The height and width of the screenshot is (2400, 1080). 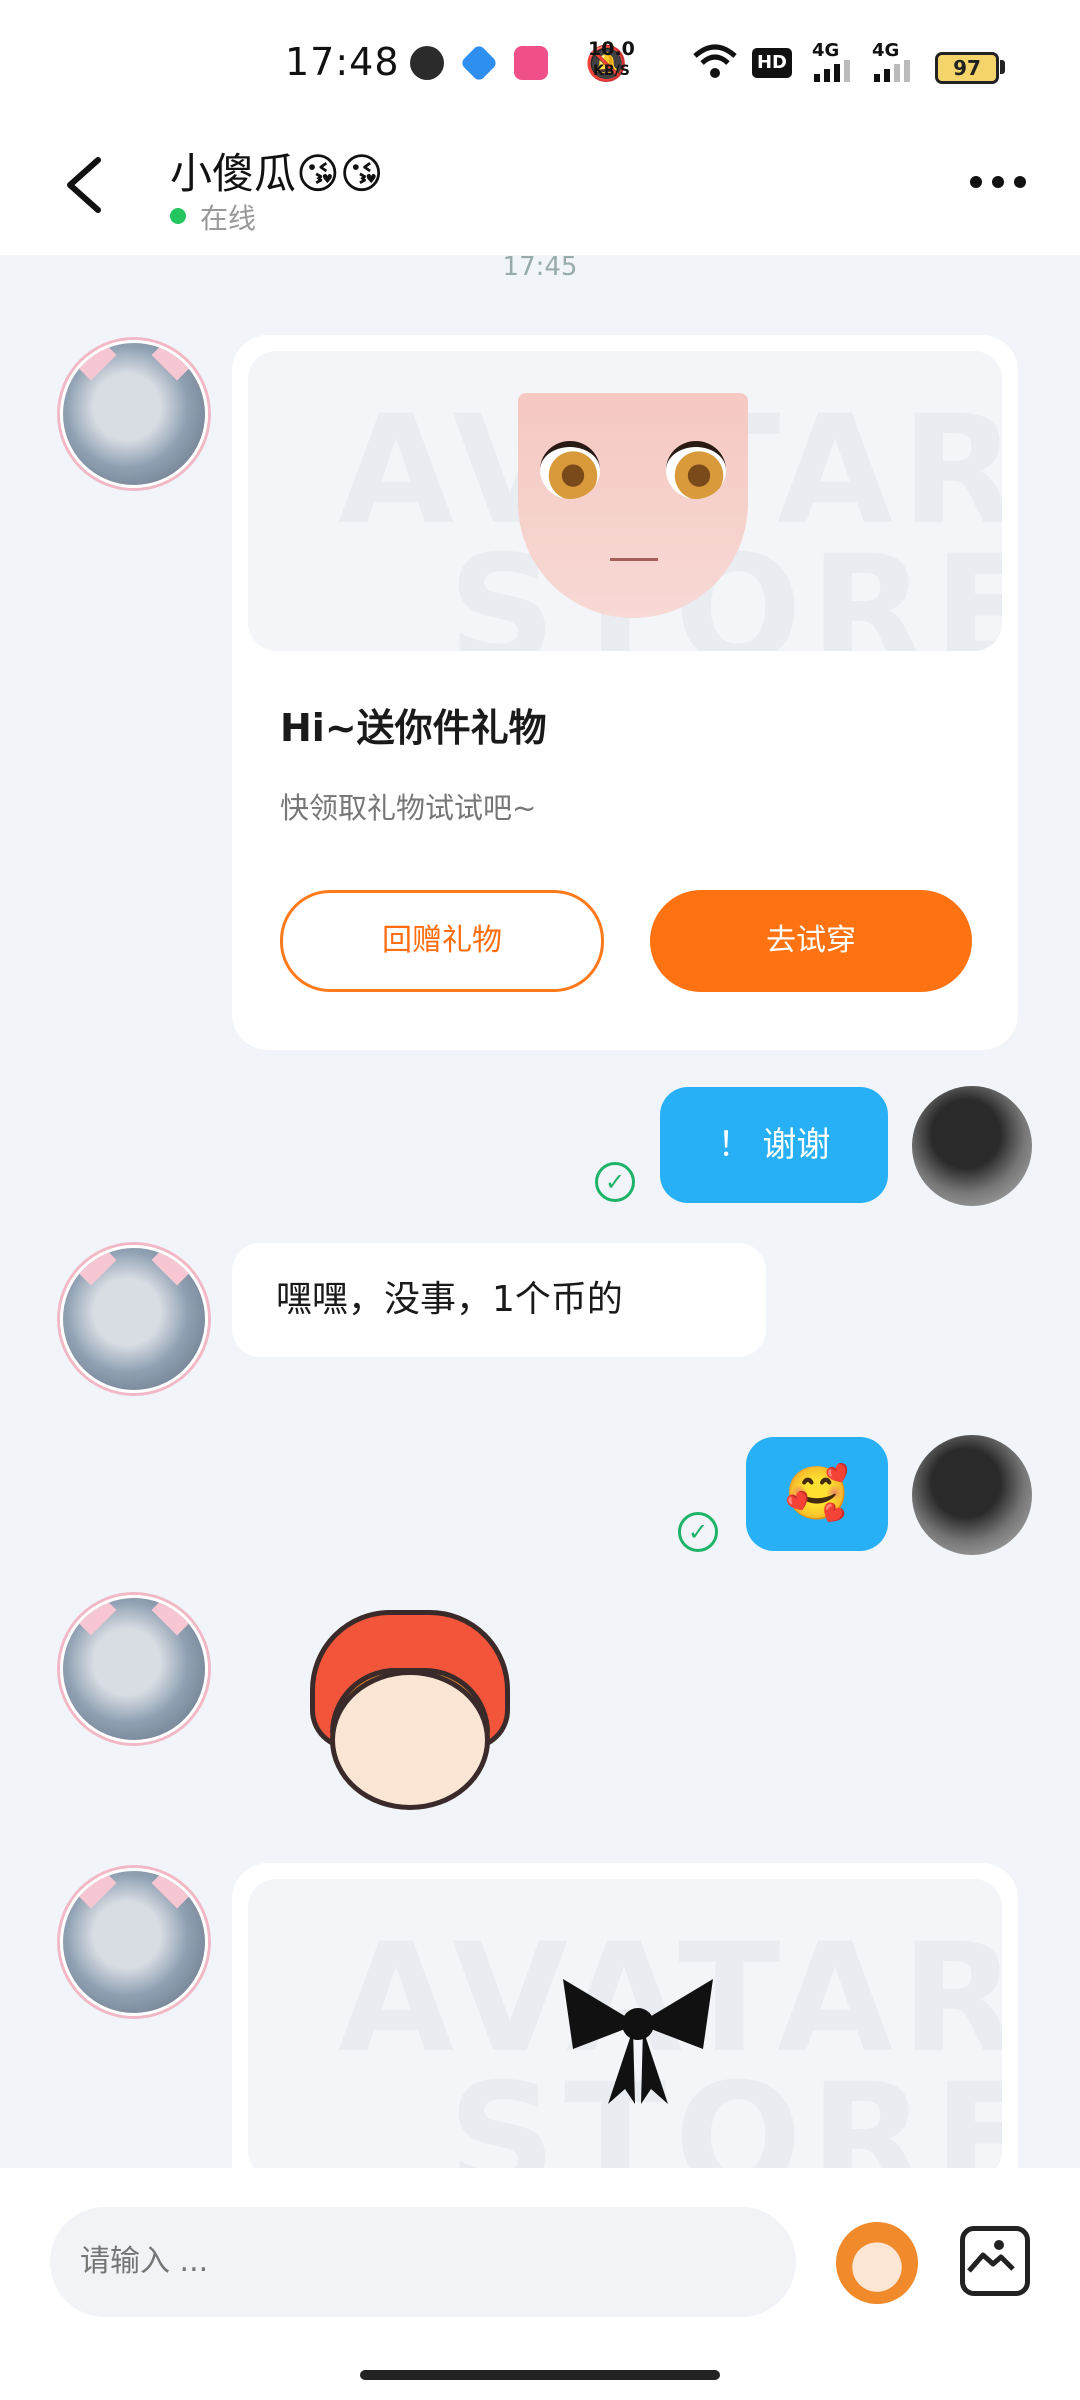 I want to click on message-input, so click(x=423, y=2262).